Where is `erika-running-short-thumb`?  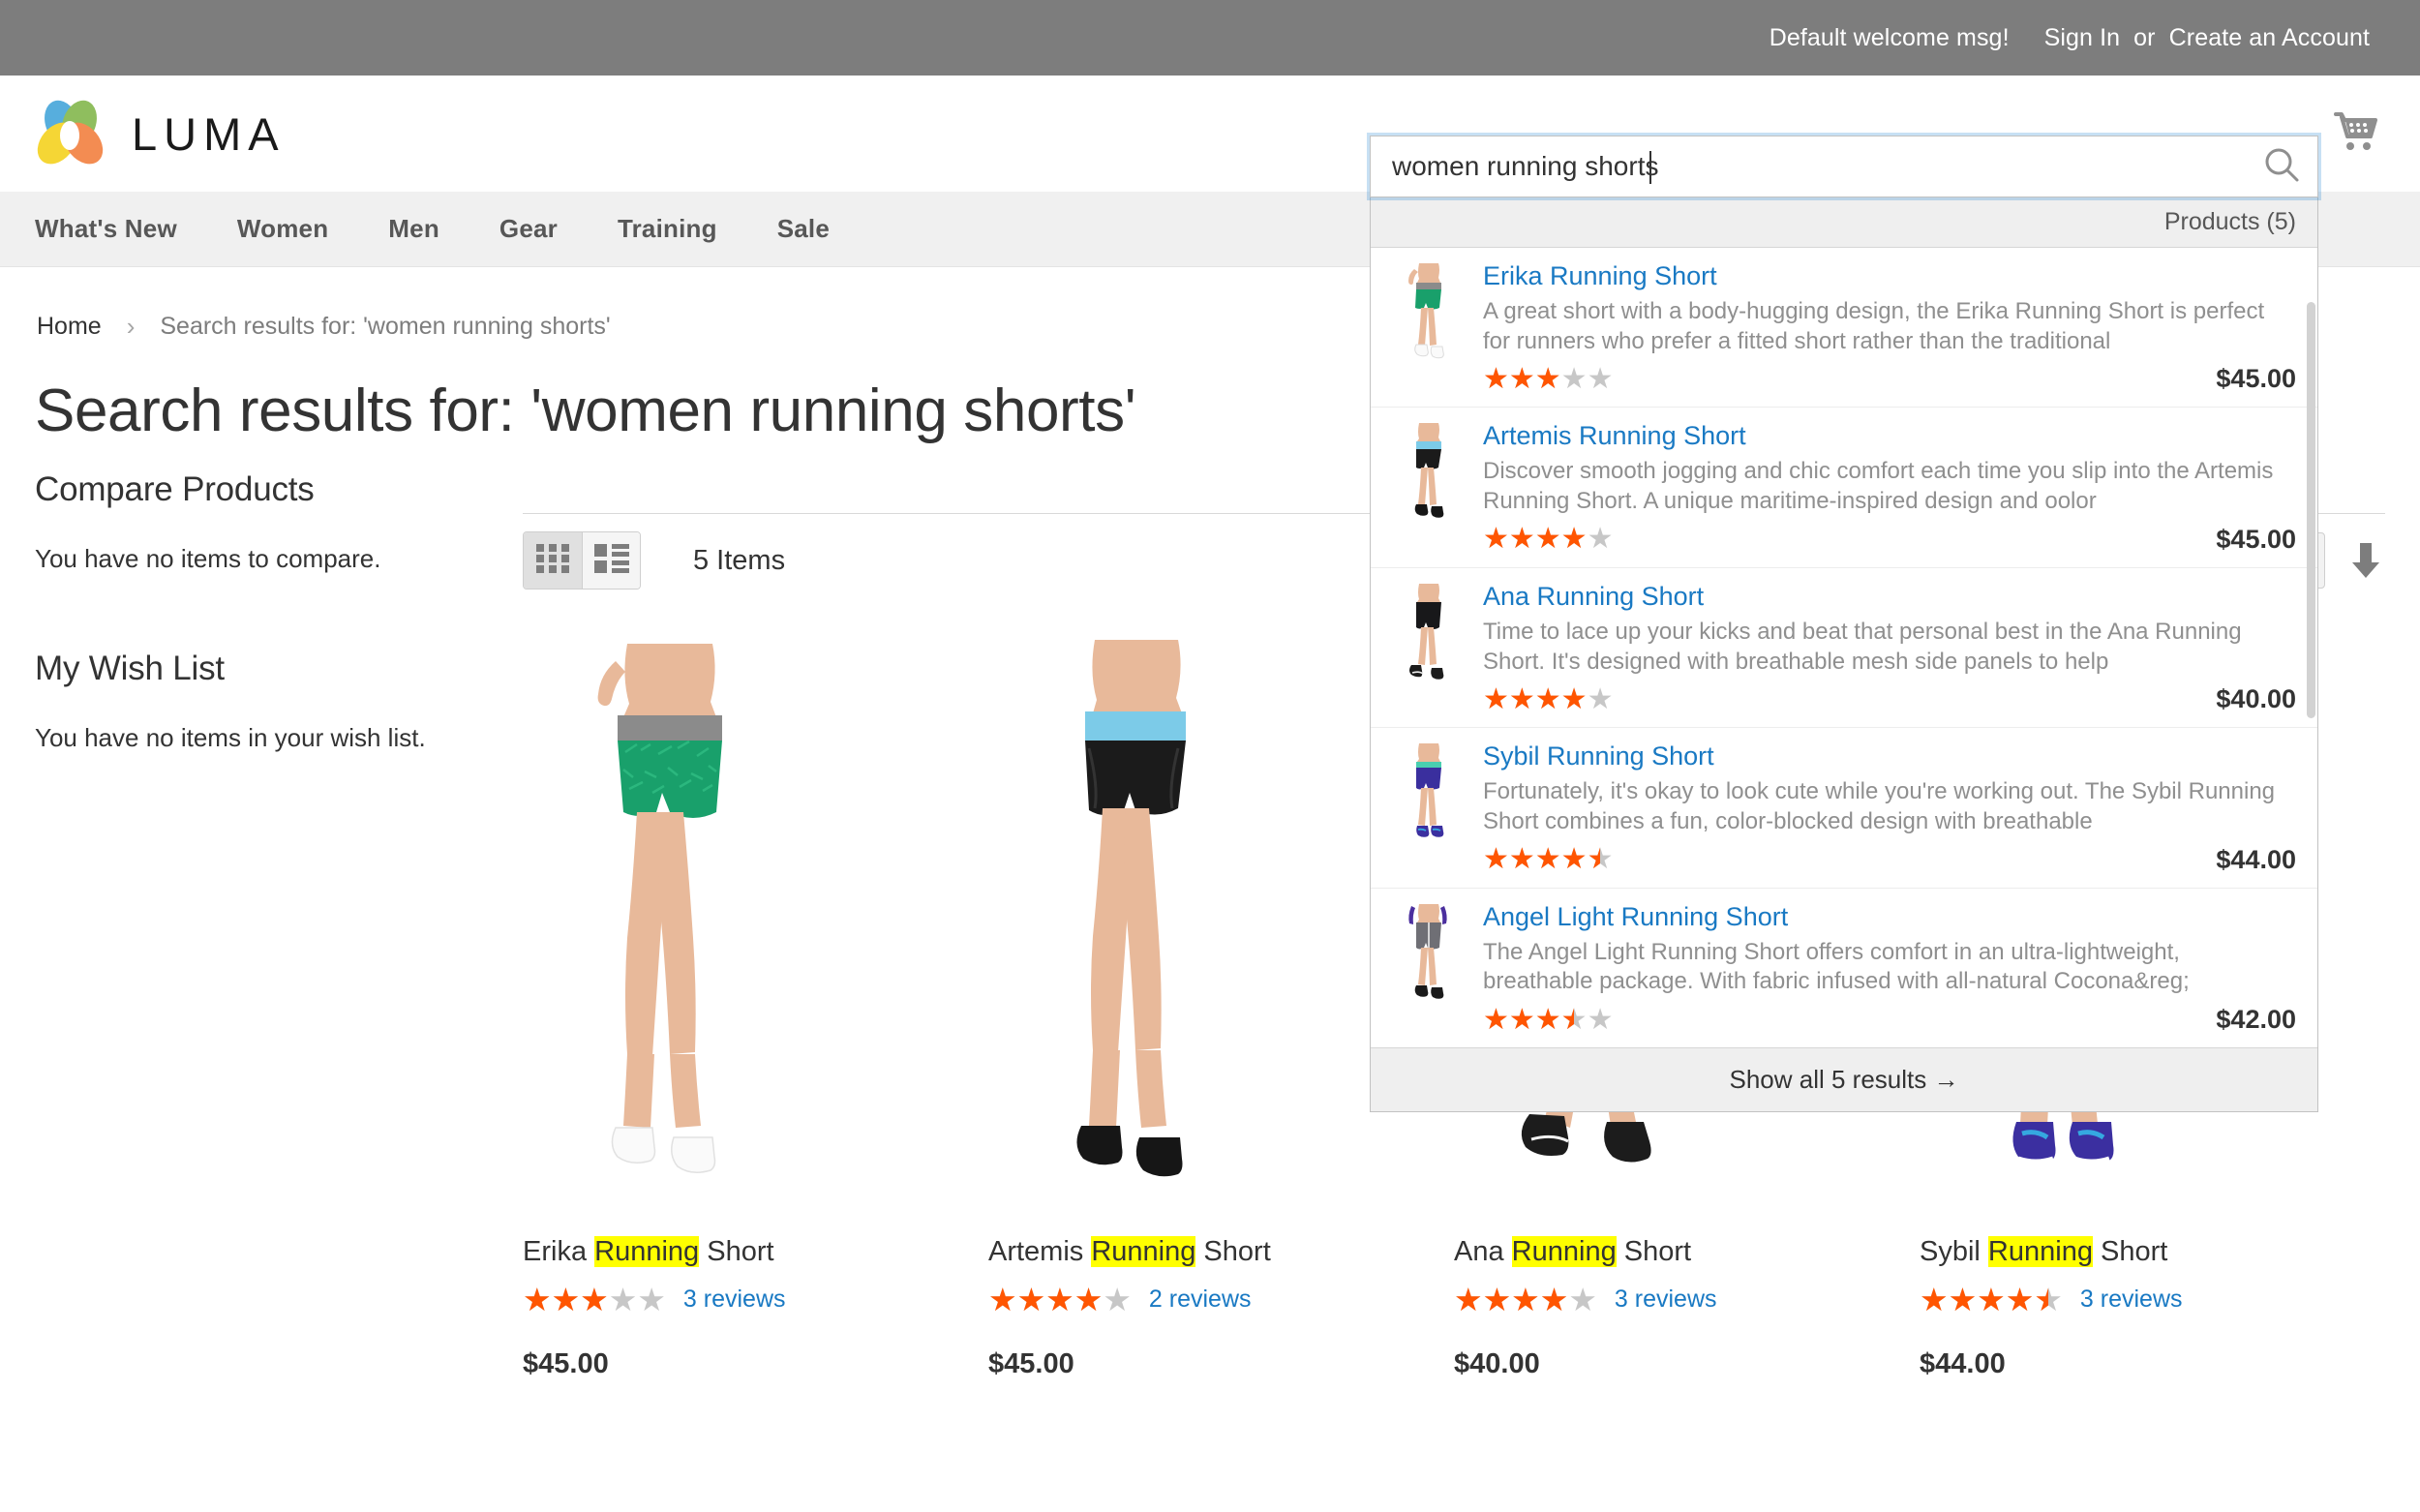
erika-running-short-thumb is located at coordinates (1429, 315).